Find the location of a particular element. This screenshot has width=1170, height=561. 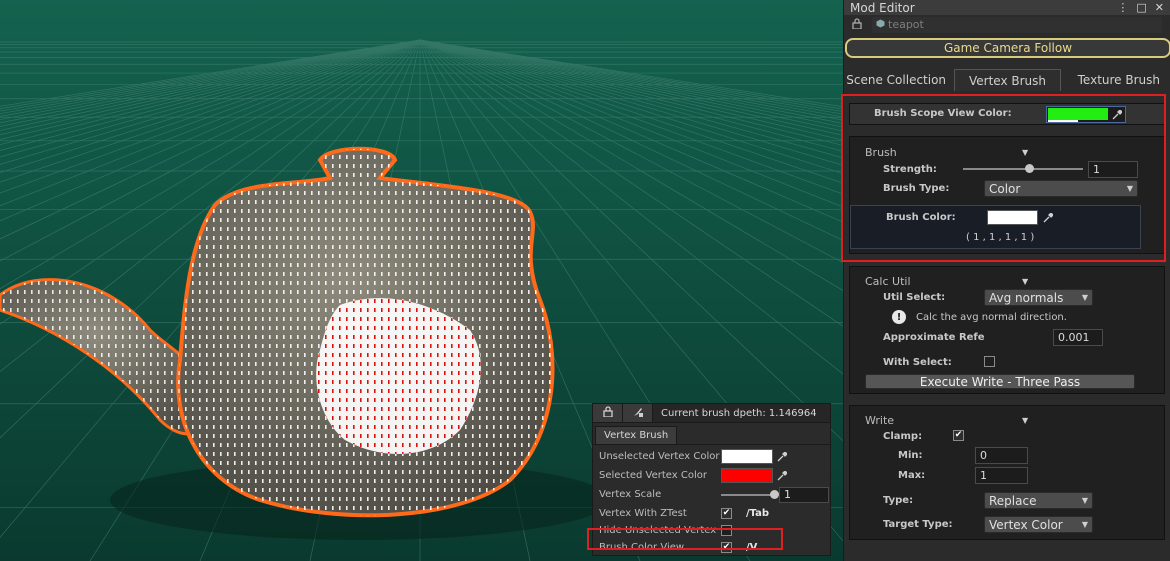

target-type-dropdown: Vertex Color ▼ is located at coordinates (1038, 524).